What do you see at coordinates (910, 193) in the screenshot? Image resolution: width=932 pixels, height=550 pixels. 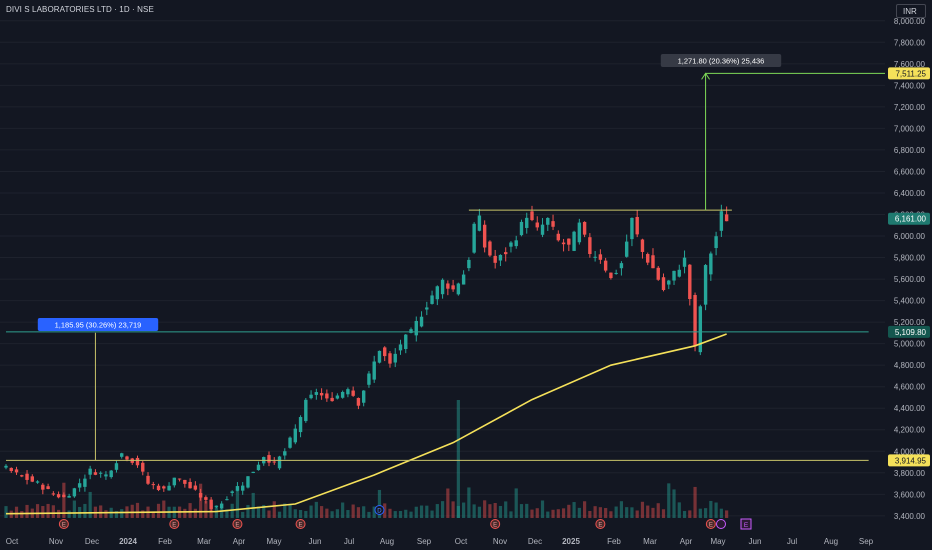 I see `y-tick-label: 6,400.00` at bounding box center [910, 193].